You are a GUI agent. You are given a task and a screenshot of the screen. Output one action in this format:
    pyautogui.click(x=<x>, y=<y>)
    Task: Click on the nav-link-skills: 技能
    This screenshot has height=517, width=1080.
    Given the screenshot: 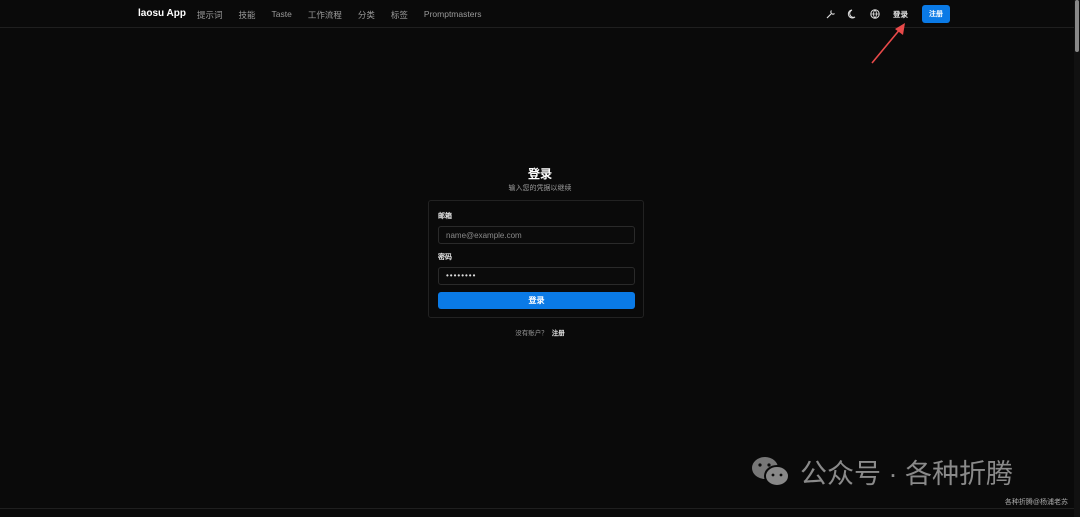 What is the action you would take?
    pyautogui.click(x=247, y=15)
    